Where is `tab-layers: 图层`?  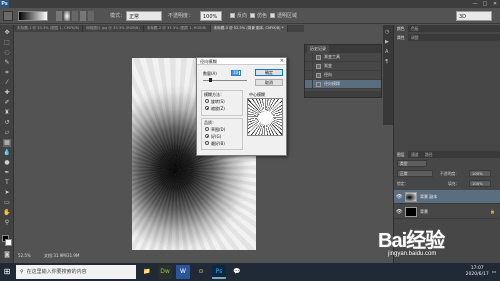
tab-layers: 图层 is located at coordinates (401, 154).